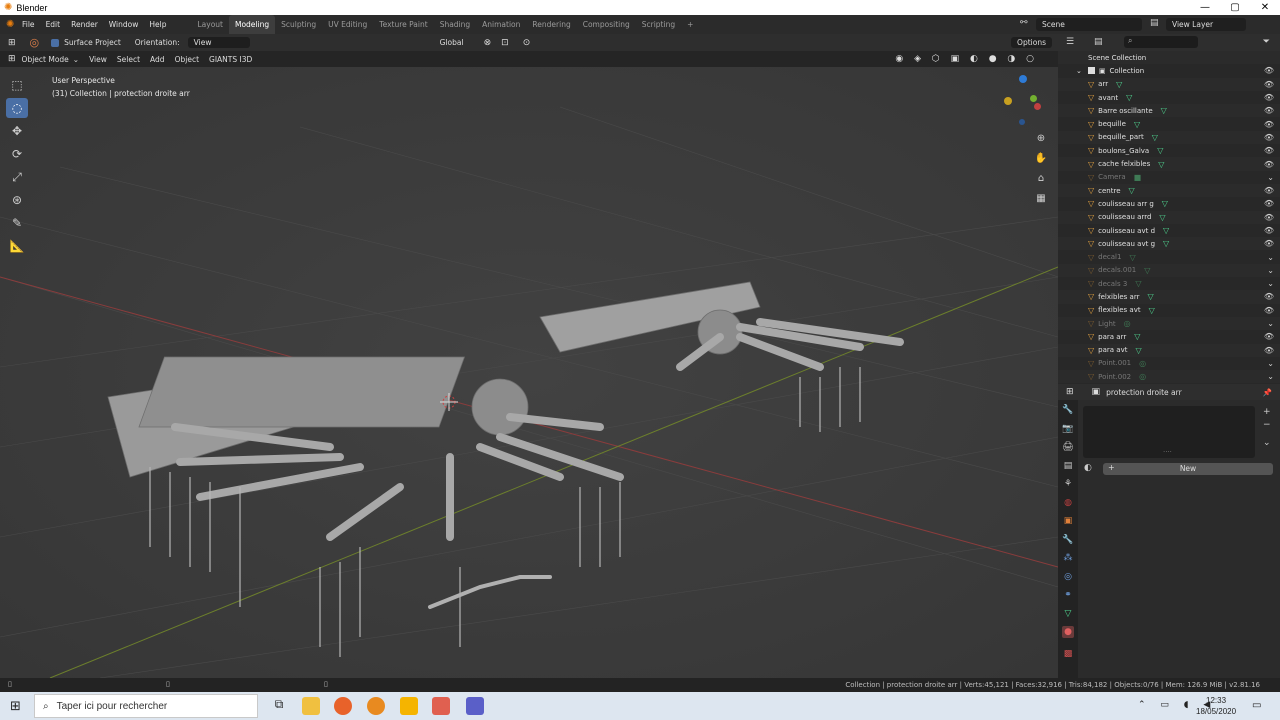 This screenshot has height=720, width=1280. What do you see at coordinates (17, 177) in the screenshot?
I see `scale-tool-icon: ⤢` at bounding box center [17, 177].